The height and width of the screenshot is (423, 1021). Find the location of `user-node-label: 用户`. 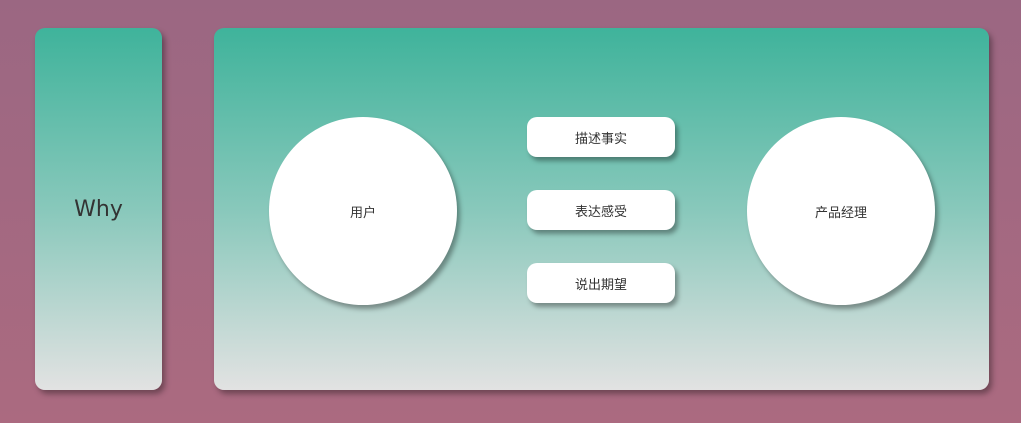

user-node-label: 用户 is located at coordinates (362, 213).